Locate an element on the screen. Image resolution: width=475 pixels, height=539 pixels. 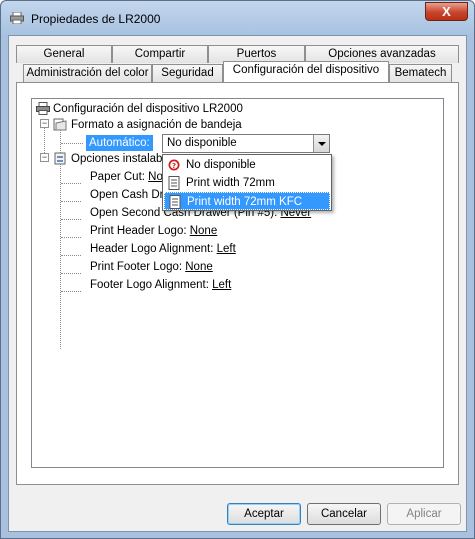
option-label: Paper Cut: is located at coordinates (119, 177).